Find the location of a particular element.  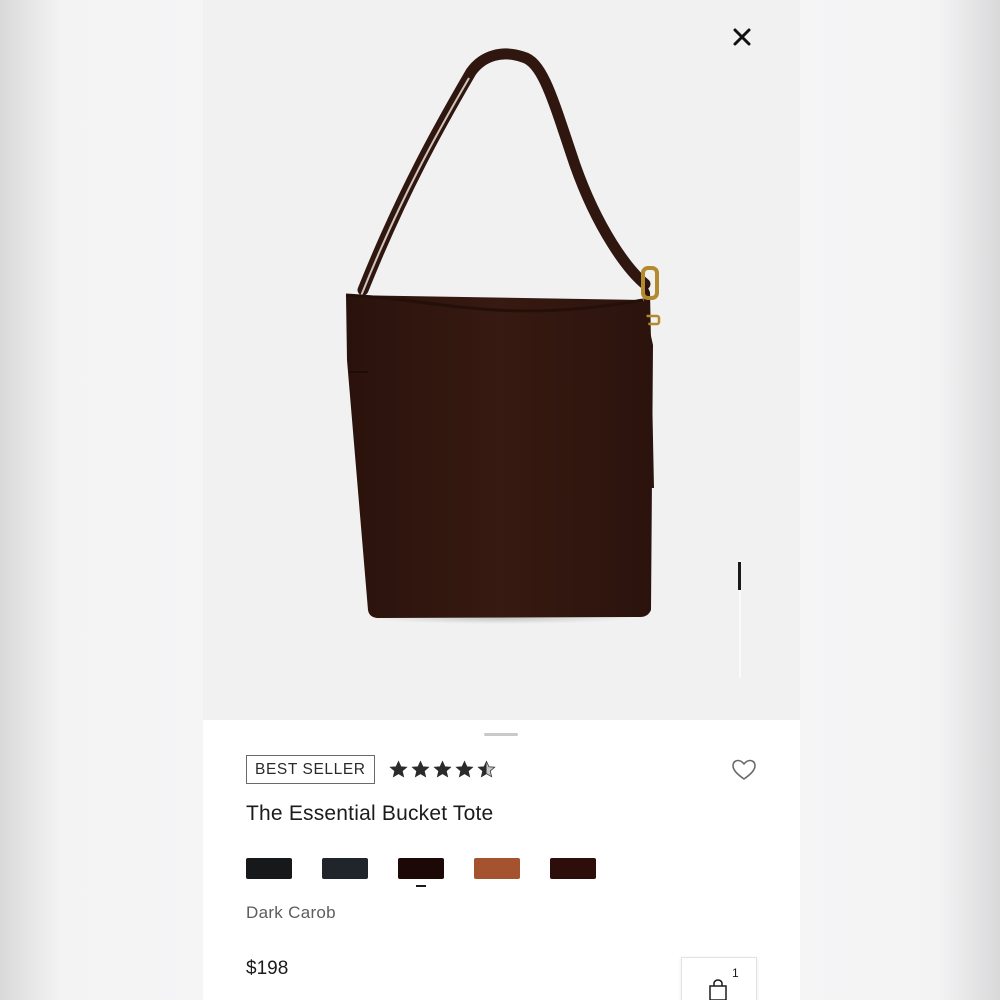

image-scroll-indicator is located at coordinates (740, 619).